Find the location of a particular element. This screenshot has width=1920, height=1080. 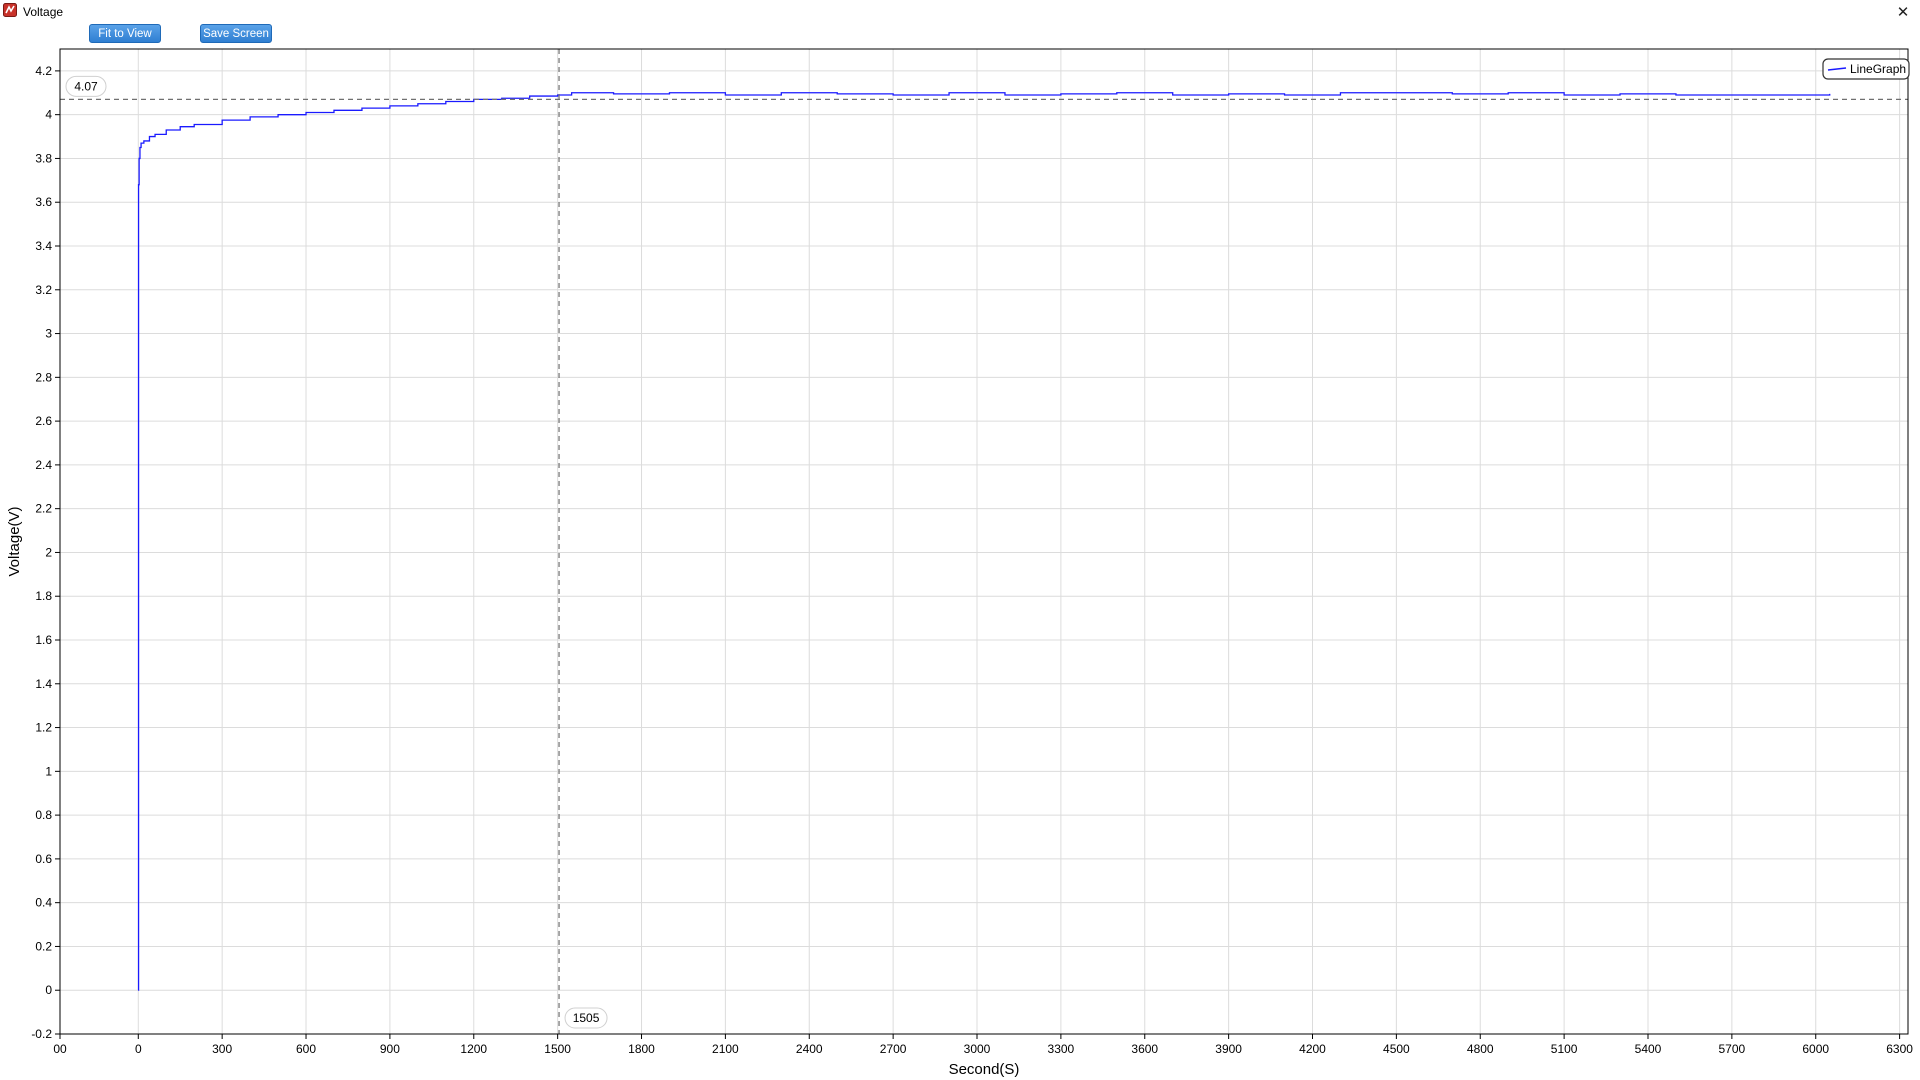

y-tick-label: 3 is located at coordinates (48, 334).